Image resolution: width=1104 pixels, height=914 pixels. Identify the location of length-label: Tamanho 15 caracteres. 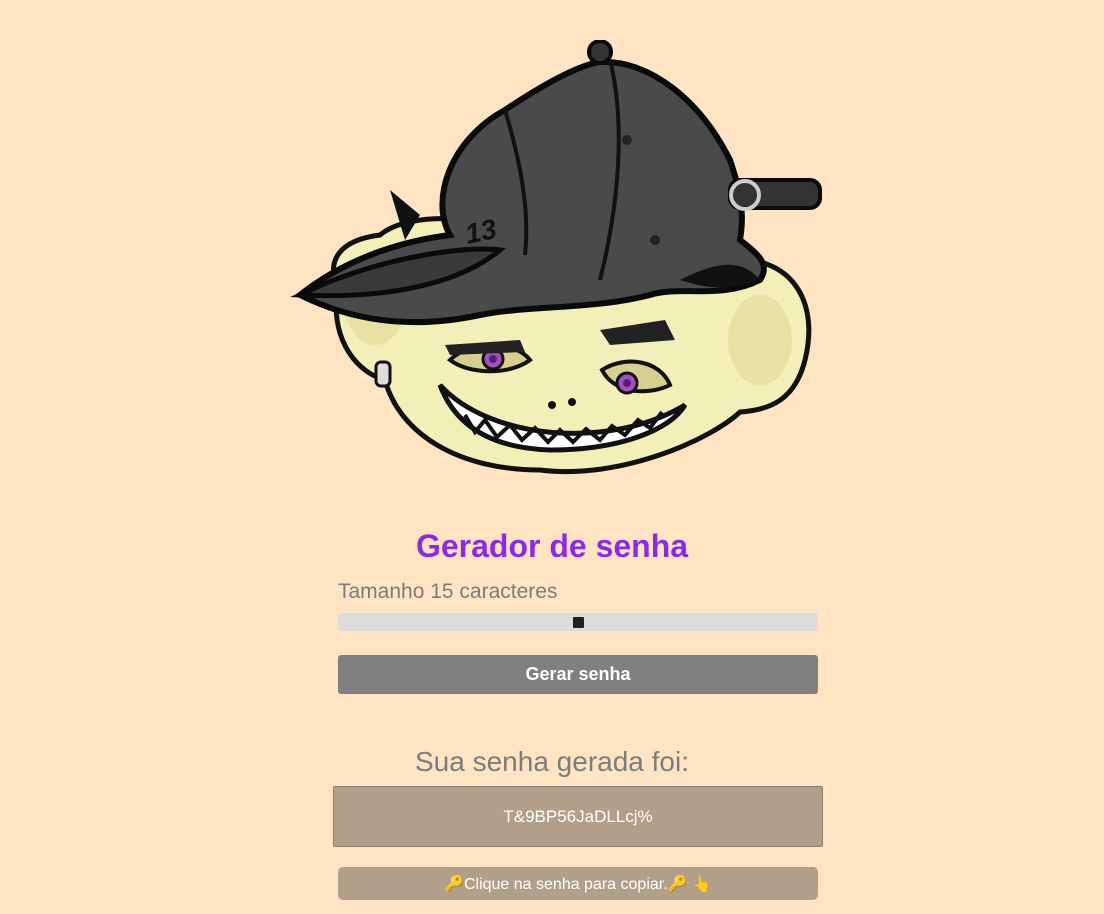
(448, 591).